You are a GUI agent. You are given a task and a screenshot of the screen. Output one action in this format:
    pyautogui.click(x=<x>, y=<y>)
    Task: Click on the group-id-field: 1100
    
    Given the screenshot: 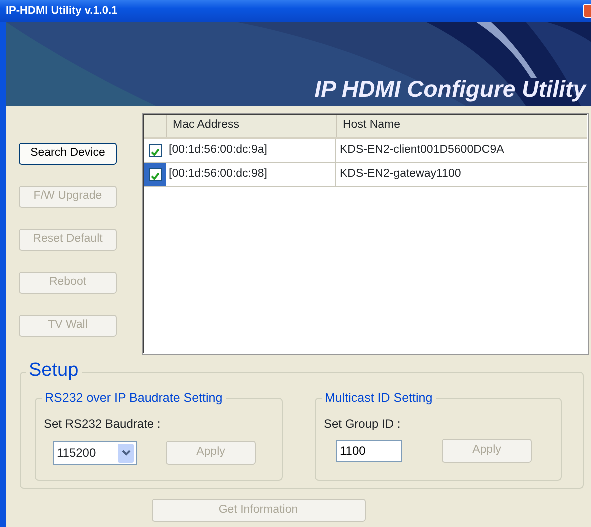 What is the action you would take?
    pyautogui.click(x=369, y=451)
    